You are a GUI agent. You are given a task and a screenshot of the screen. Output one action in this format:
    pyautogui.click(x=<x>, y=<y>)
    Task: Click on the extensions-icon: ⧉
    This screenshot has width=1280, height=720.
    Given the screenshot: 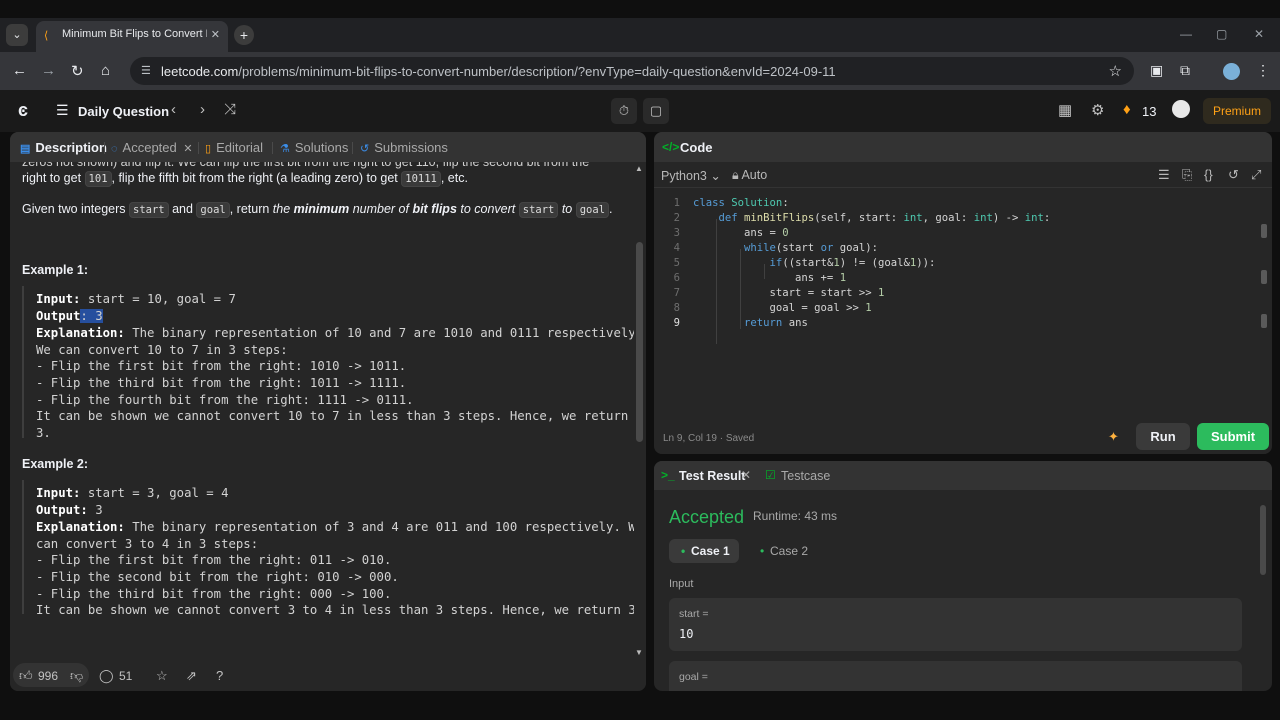 What is the action you would take?
    pyautogui.click(x=1185, y=70)
    